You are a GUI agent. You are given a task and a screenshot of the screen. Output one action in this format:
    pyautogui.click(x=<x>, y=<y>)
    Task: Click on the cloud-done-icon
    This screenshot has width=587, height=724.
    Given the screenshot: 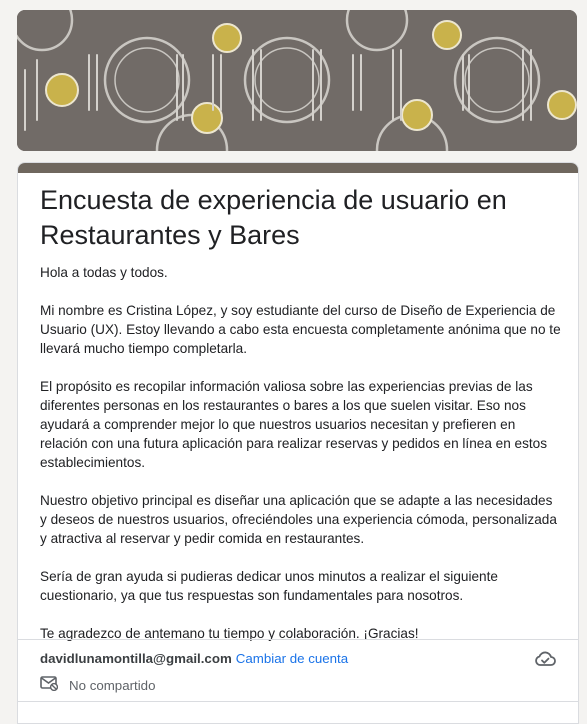 What is the action you would take?
    pyautogui.click(x=545, y=659)
    